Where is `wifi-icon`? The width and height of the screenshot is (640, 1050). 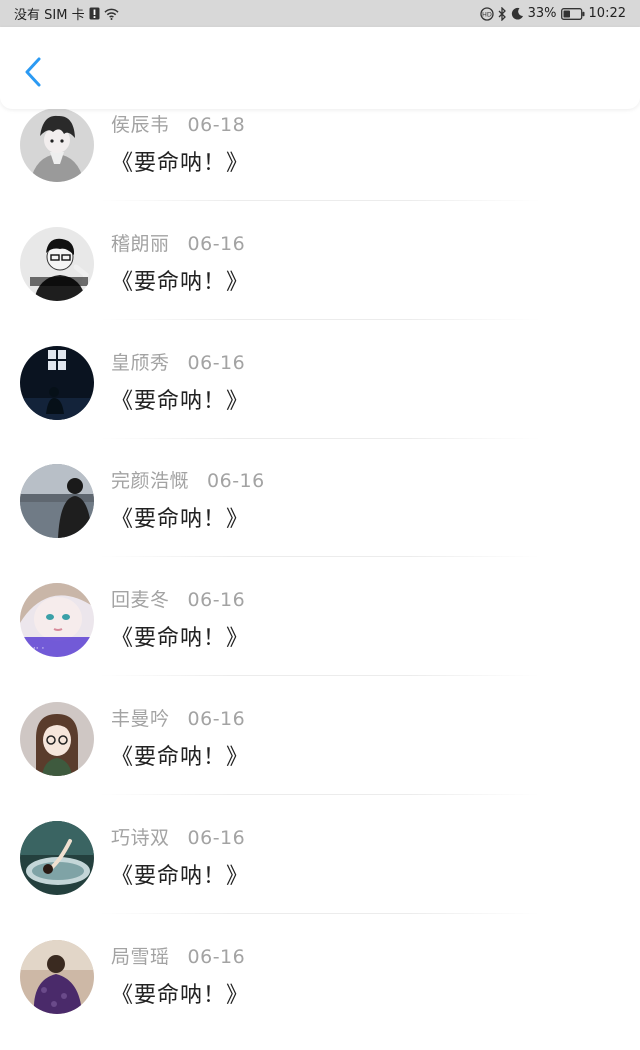
wifi-icon is located at coordinates (111, 14).